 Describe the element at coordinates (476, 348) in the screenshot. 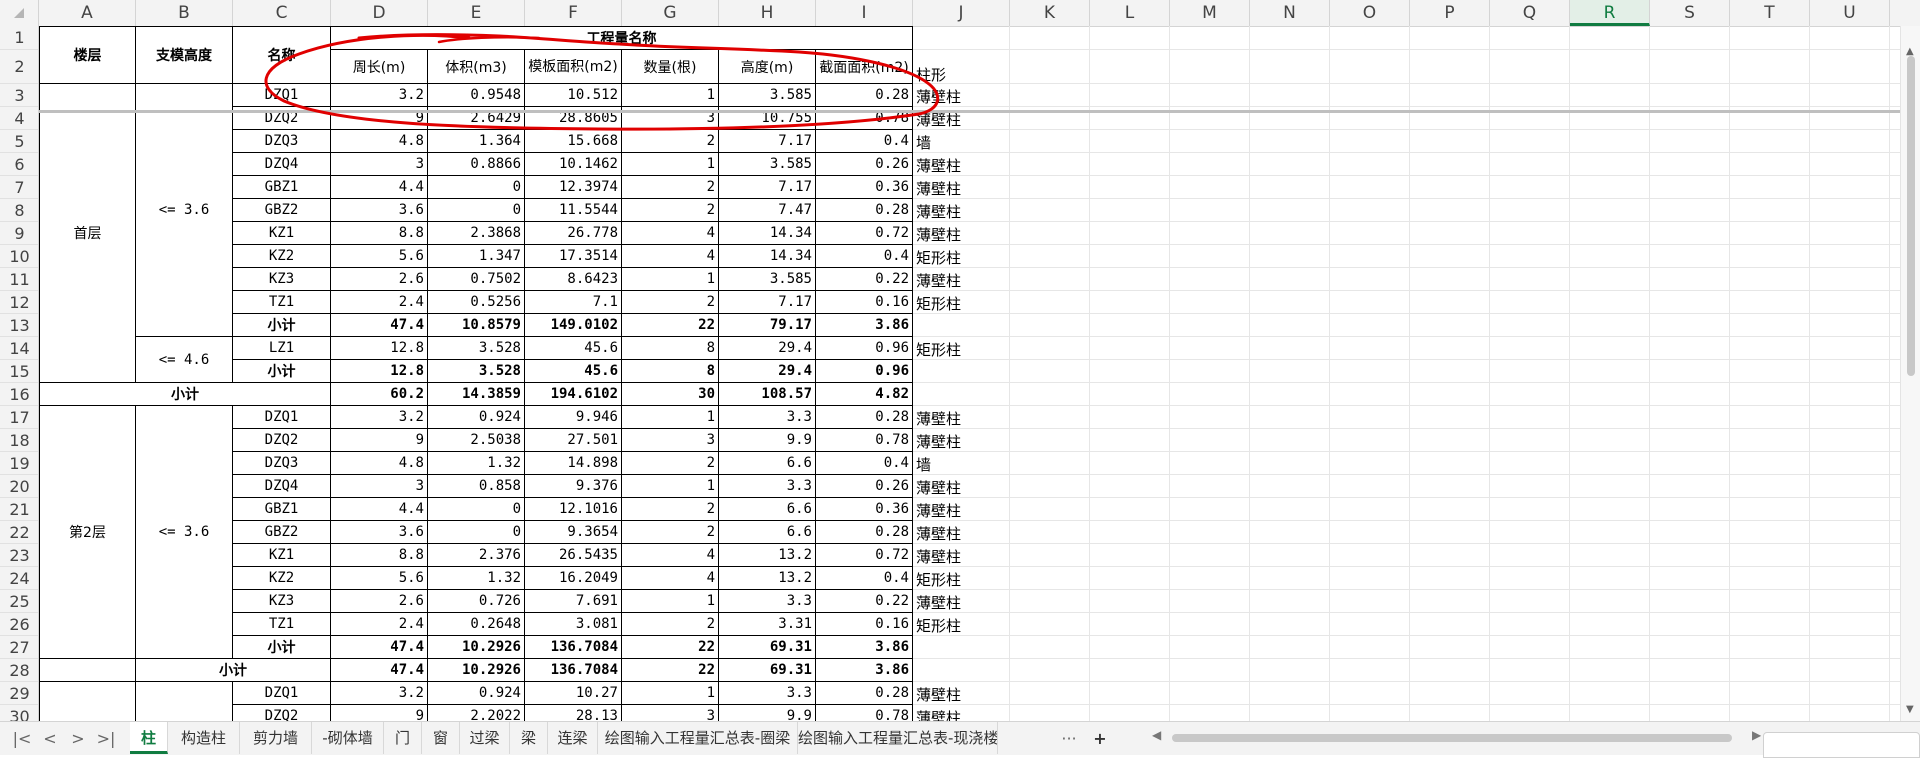

I see `cell-e: 3.528` at that location.